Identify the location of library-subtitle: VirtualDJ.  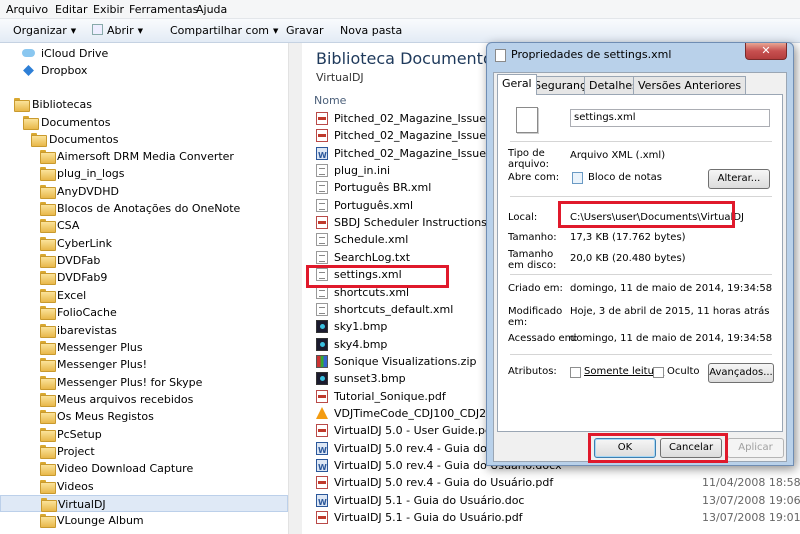
(340, 77).